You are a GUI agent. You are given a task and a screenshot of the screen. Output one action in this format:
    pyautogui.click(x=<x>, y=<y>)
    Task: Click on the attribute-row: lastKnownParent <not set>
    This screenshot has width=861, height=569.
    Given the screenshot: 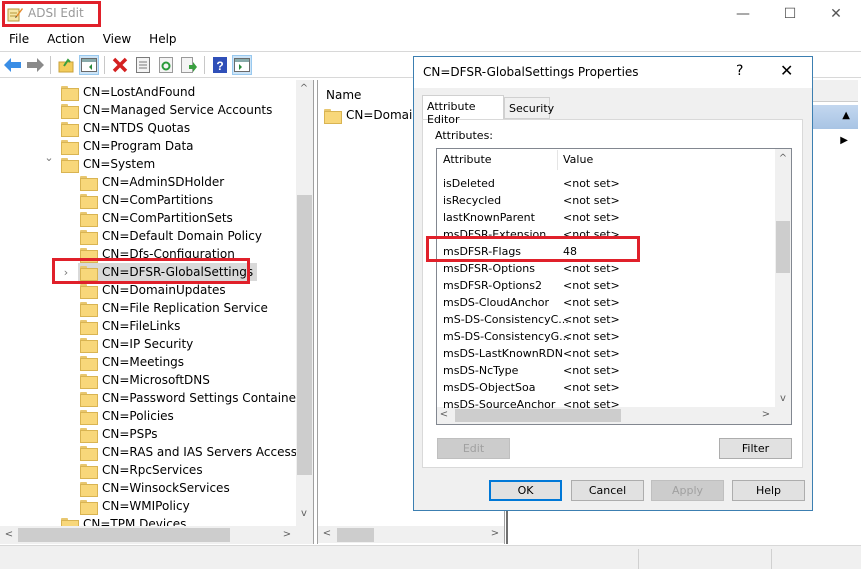 What is the action you would take?
    pyautogui.click(x=606, y=217)
    